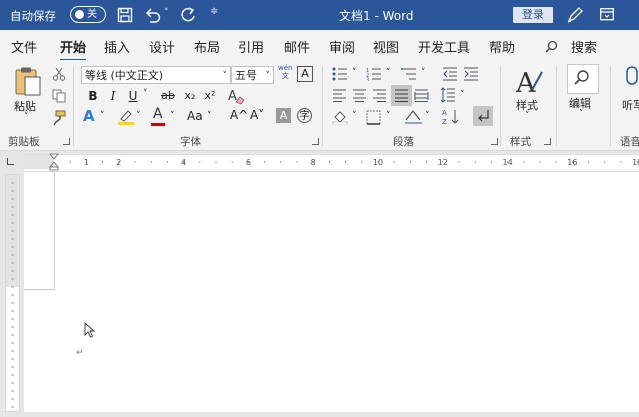  I want to click on bullets-icon, so click(340, 74).